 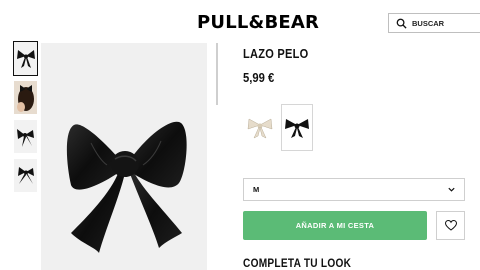 I want to click on thumb-bow-angle, so click(x=25, y=136).